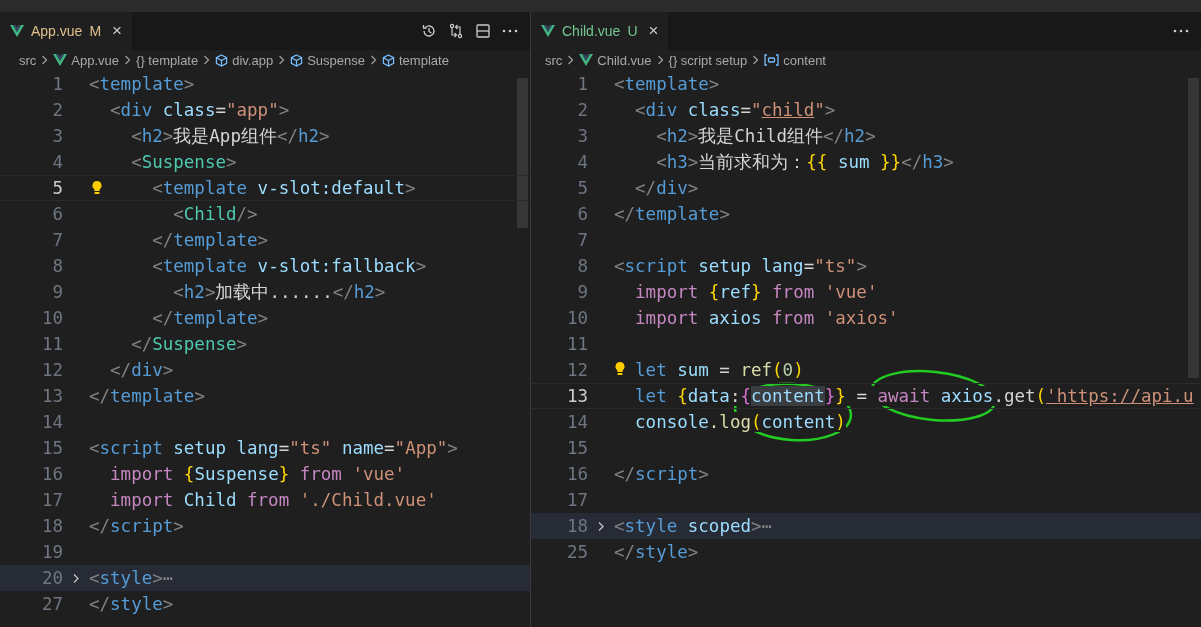  I want to click on tab-label: App.vue, so click(57, 31).